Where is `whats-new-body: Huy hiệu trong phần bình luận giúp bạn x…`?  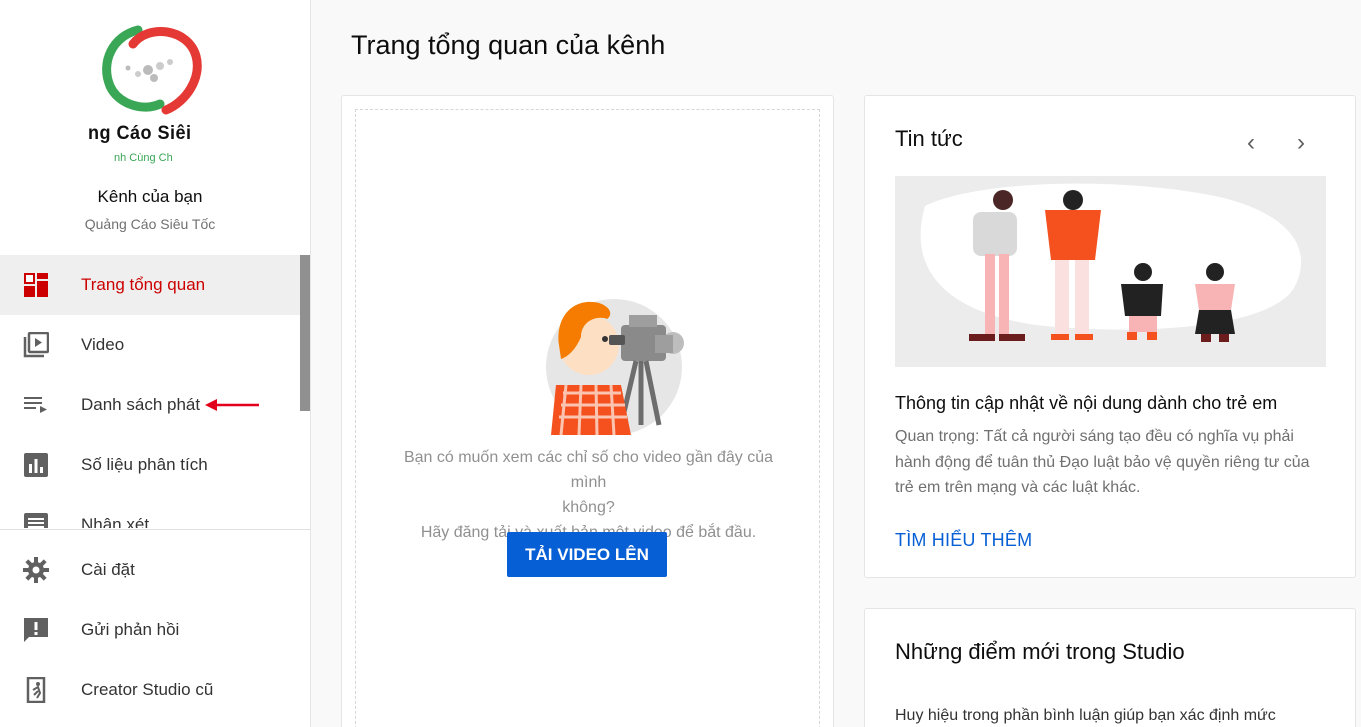 whats-new-body: Huy hiệu trong phần bình luận giúp bạn x… is located at coordinates (1085, 715).